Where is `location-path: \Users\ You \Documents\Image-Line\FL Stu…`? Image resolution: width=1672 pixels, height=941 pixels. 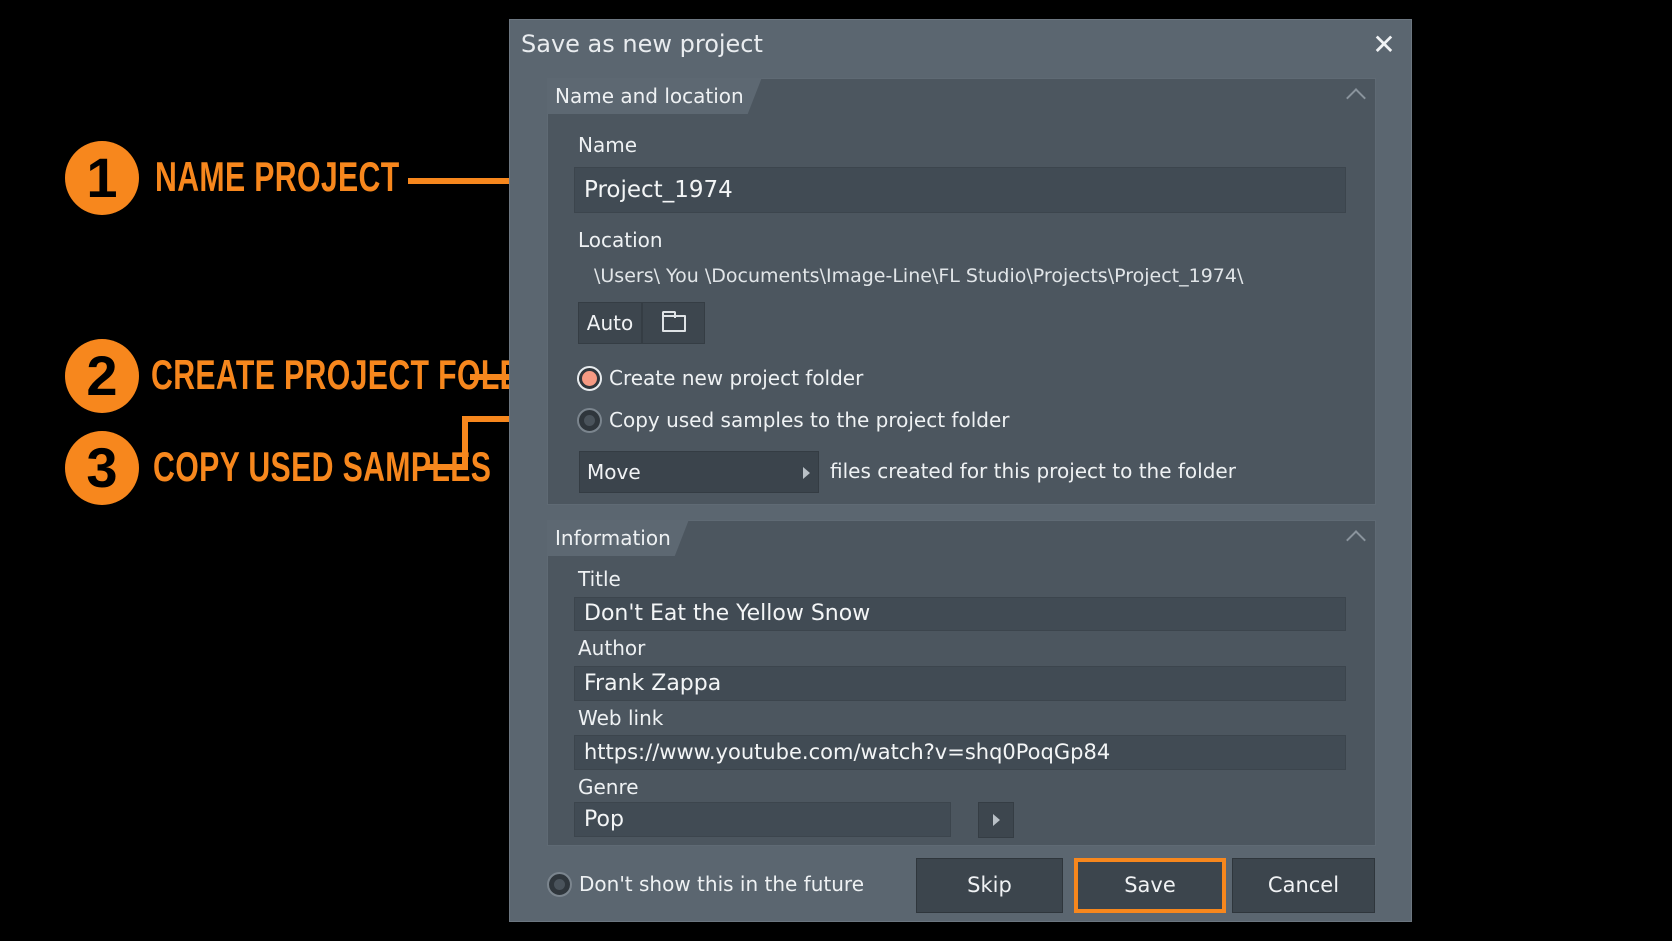 location-path: \Users\ You \Documents\Image-Line\FL Stu… is located at coordinates (919, 276).